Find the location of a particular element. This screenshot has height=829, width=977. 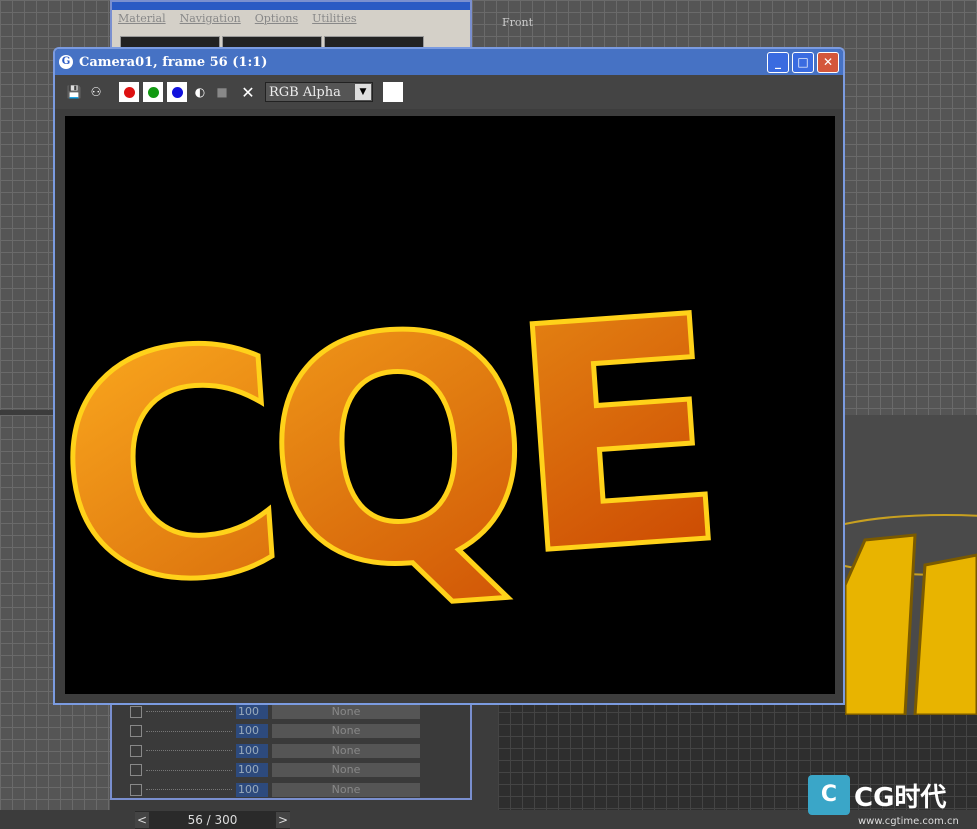

green-channel-icon is located at coordinates (153, 92).